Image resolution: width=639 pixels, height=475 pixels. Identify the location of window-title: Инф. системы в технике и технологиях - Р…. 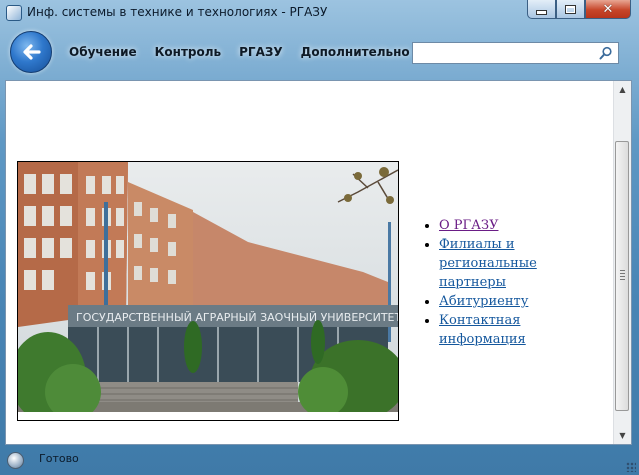
(177, 12).